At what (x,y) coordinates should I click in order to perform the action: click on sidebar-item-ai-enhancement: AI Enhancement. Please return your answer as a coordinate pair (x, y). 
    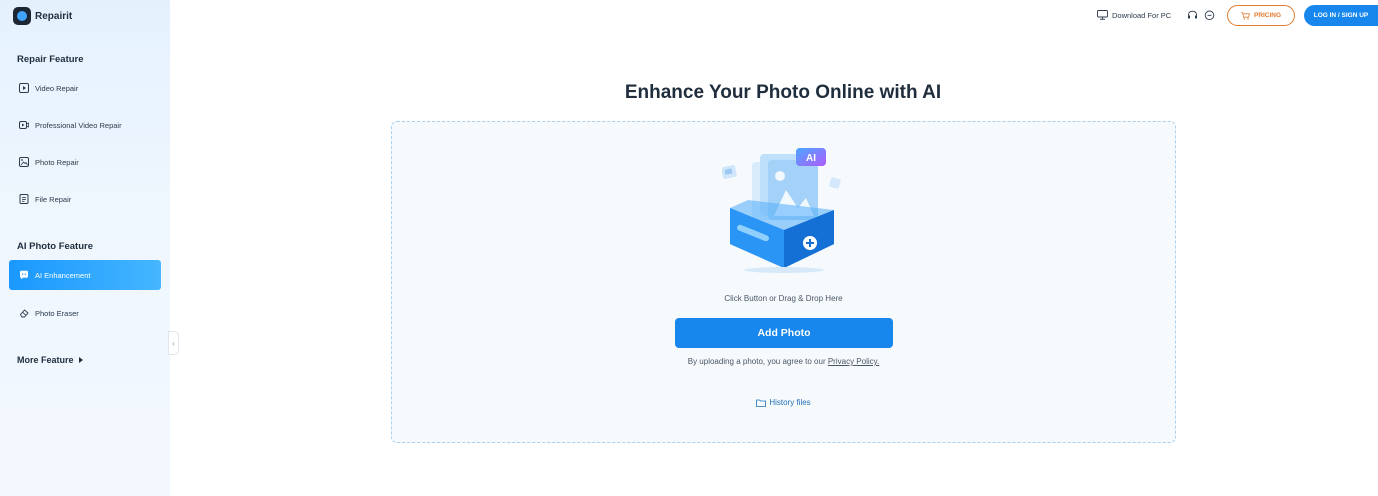
    Looking at the image, I should click on (85, 275).